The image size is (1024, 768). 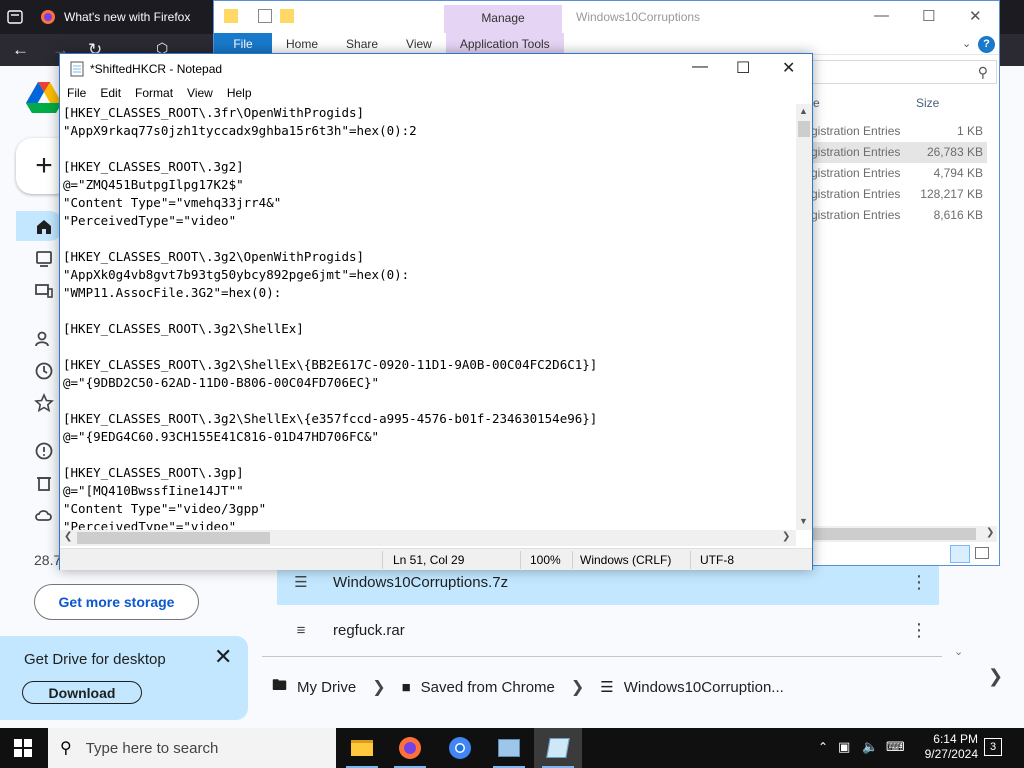 I want to click on list-item: gistration Entries 8,616 KB, so click(x=895, y=215).